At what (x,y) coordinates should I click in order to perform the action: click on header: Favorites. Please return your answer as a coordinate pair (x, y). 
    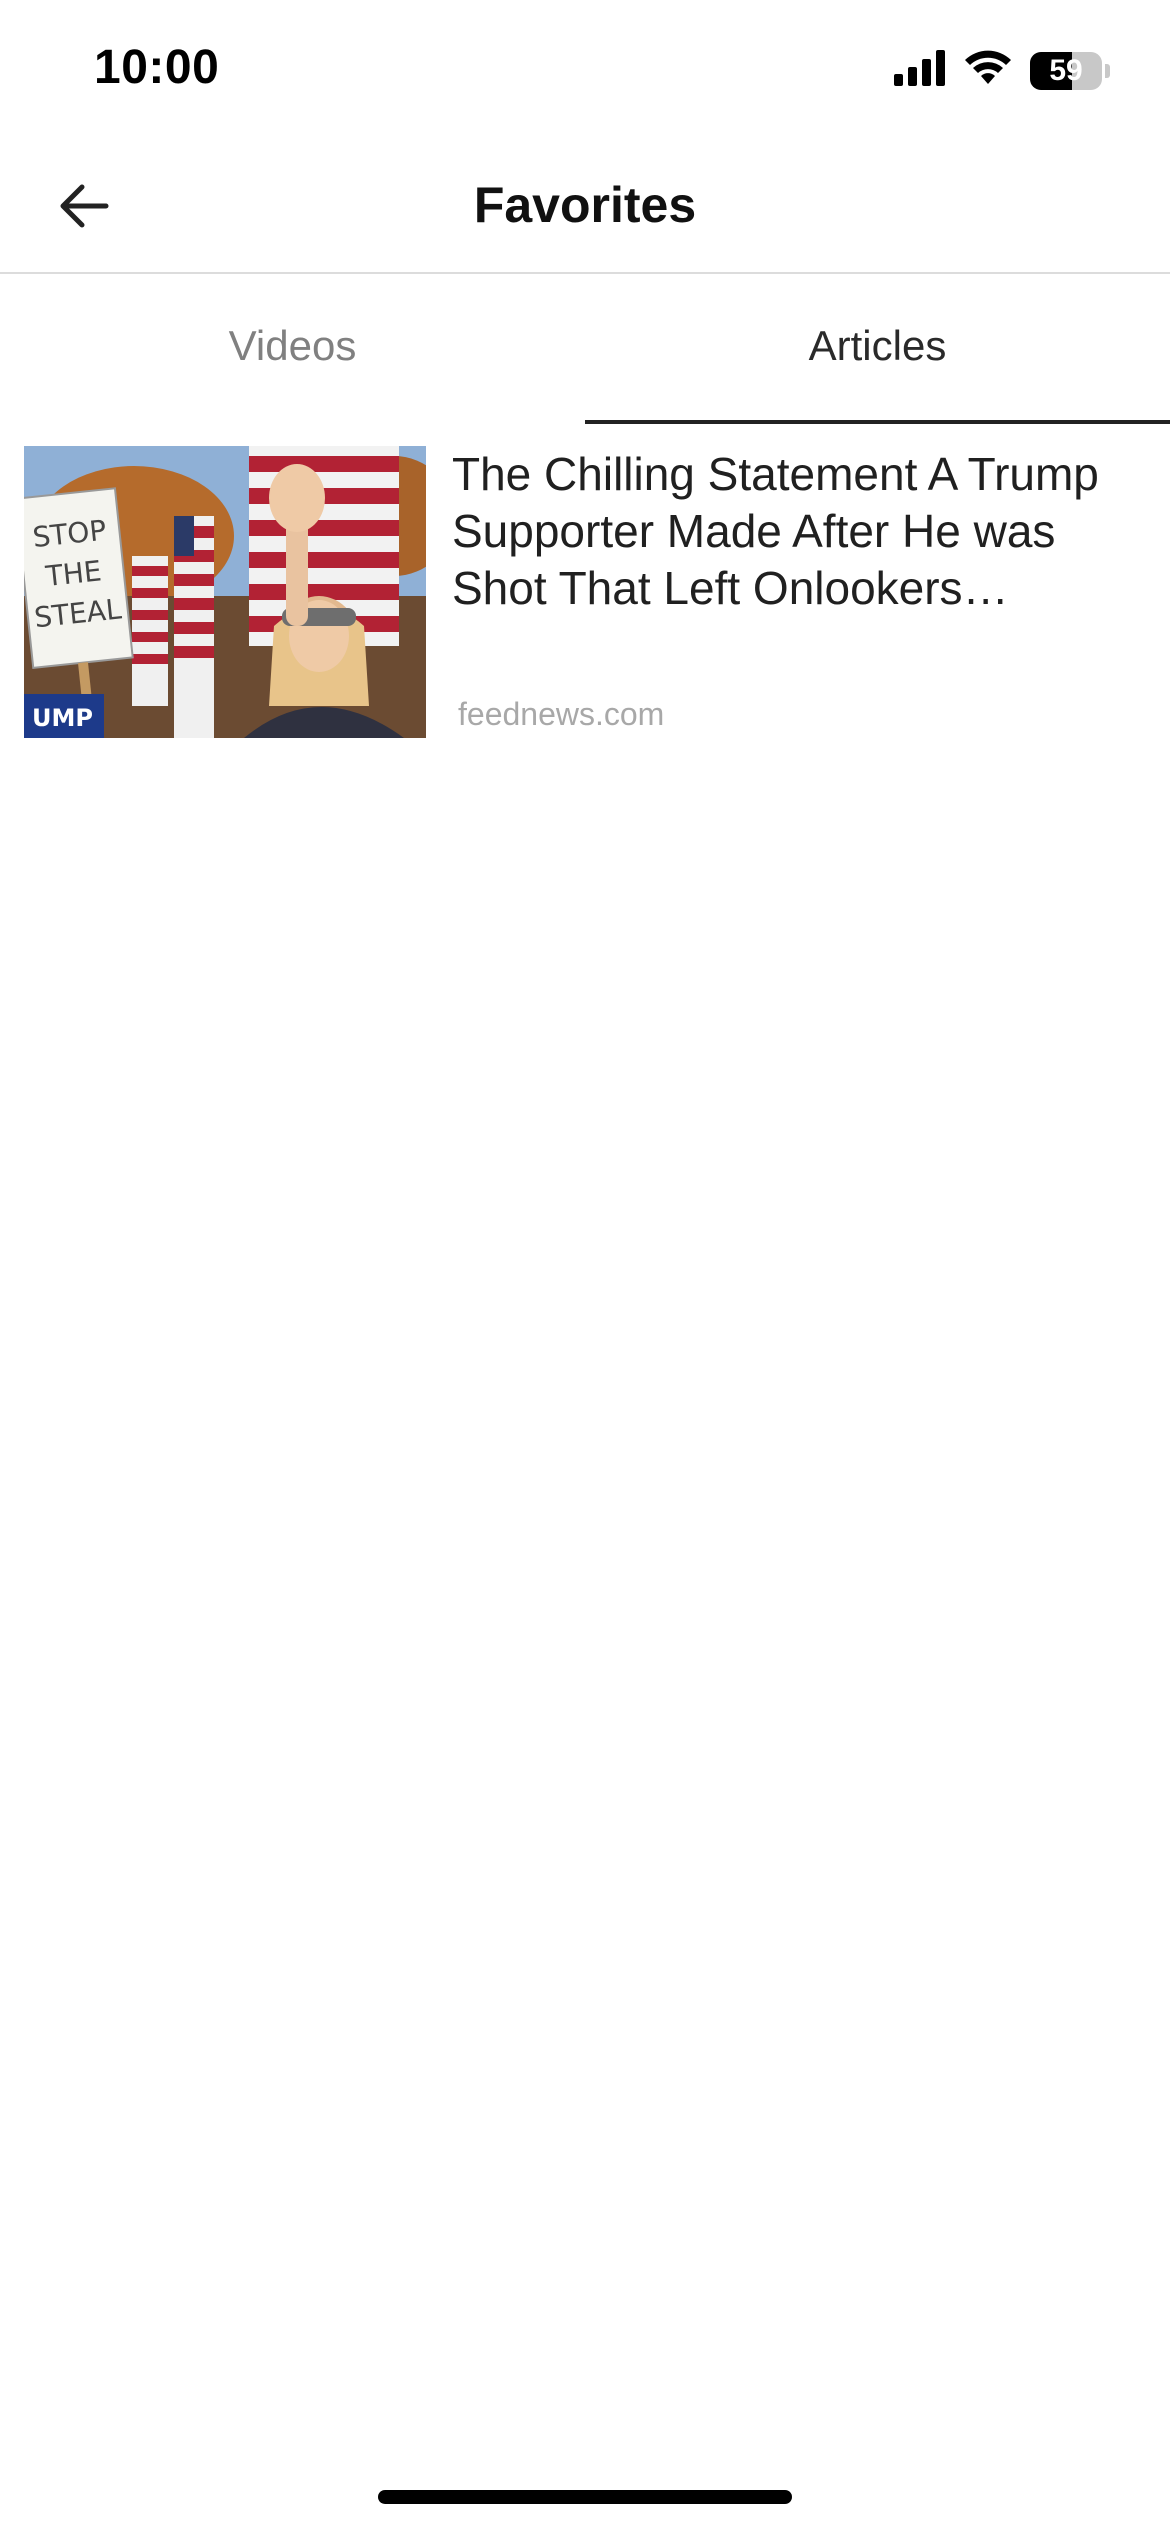
    Looking at the image, I should click on (585, 207).